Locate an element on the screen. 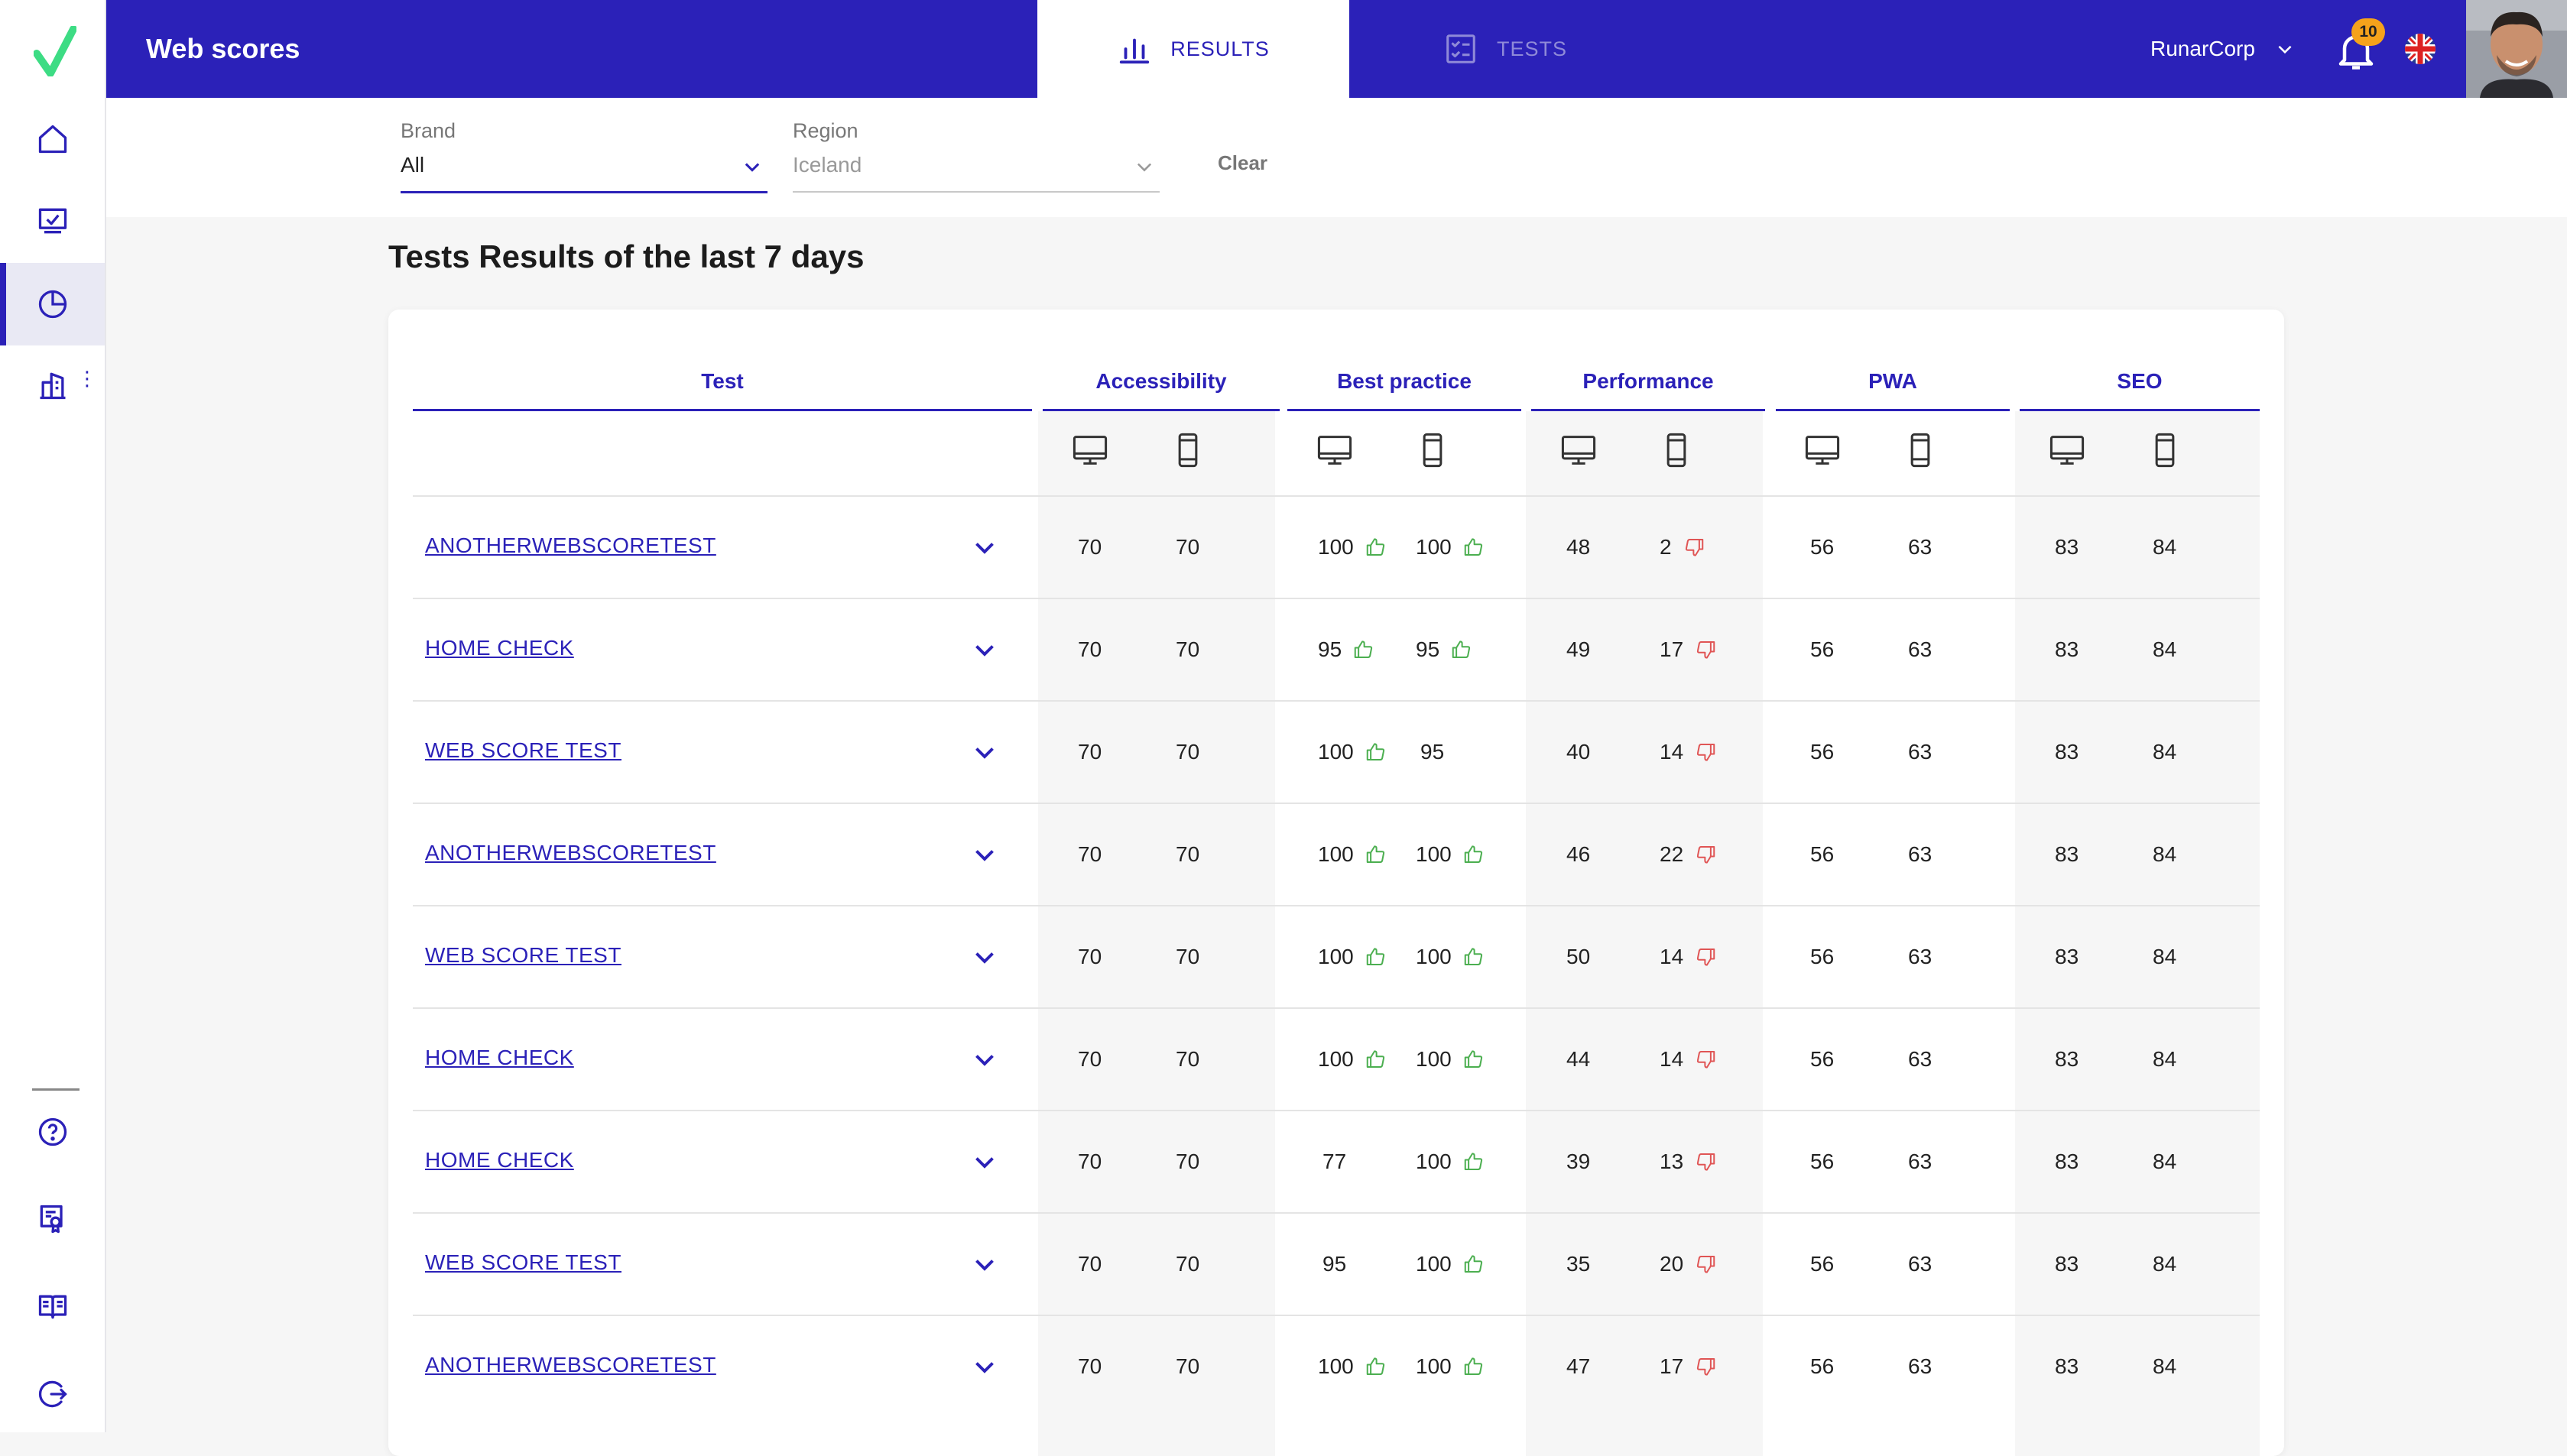 Image resolution: width=2567 pixels, height=1456 pixels. sidebar-item-certificate is located at coordinates (52, 1219).